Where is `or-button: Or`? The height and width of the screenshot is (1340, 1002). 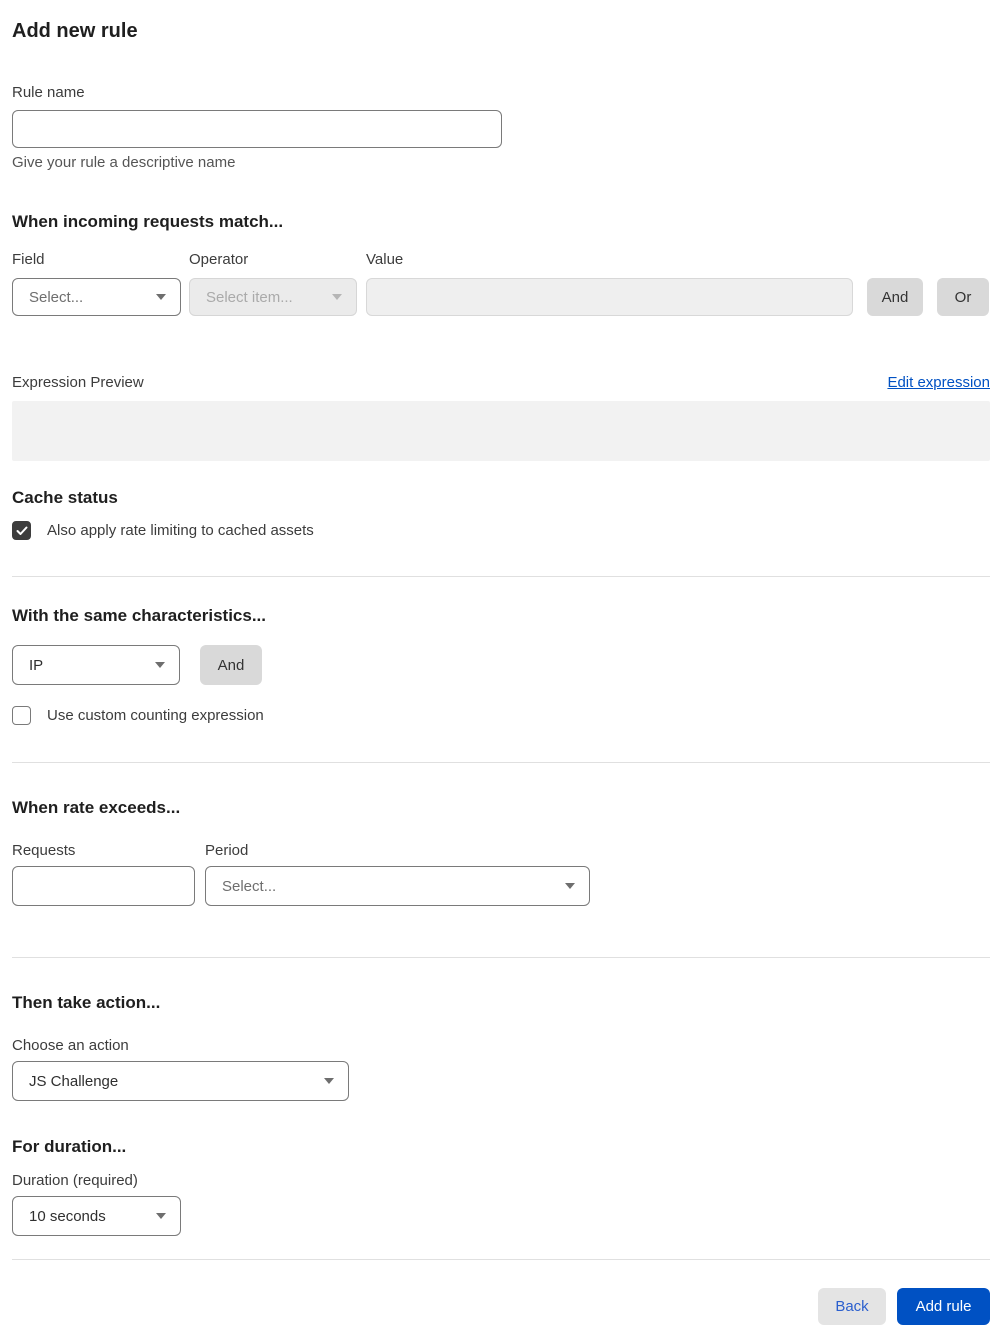
or-button: Or is located at coordinates (963, 297).